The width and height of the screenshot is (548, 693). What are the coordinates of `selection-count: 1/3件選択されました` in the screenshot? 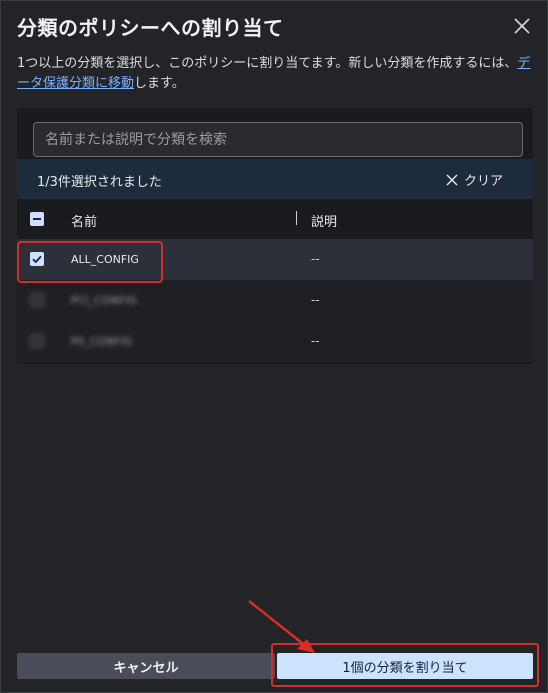 It's located at (99, 182).